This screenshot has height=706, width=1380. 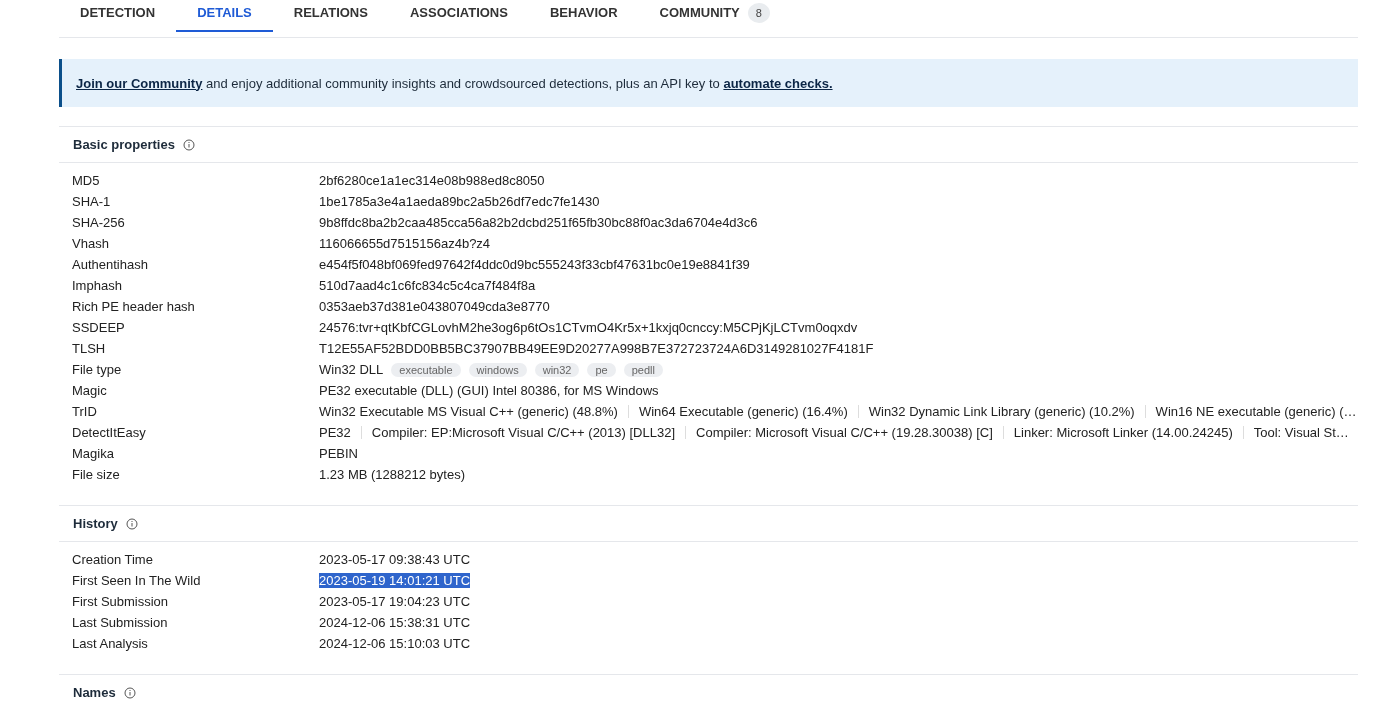 What do you see at coordinates (110, 264) in the screenshot?
I see `property-label: Authentihash` at bounding box center [110, 264].